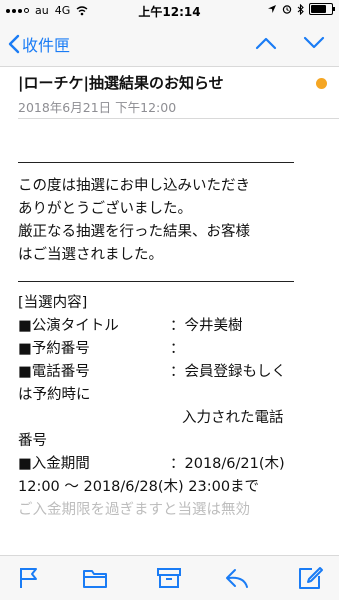 The width and height of the screenshot is (339, 600). What do you see at coordinates (95, 578) in the screenshot?
I see `folder-icon` at bounding box center [95, 578].